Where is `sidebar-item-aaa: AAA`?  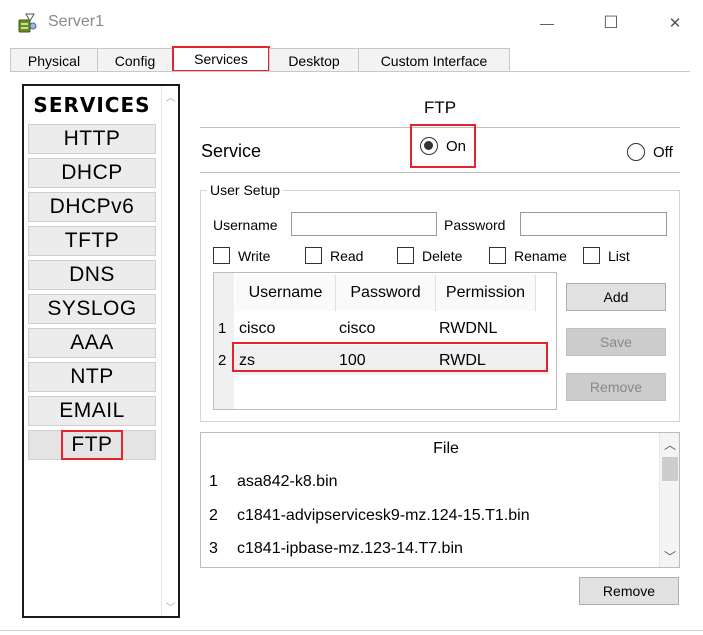
sidebar-item-aaa: AAA is located at coordinates (92, 343).